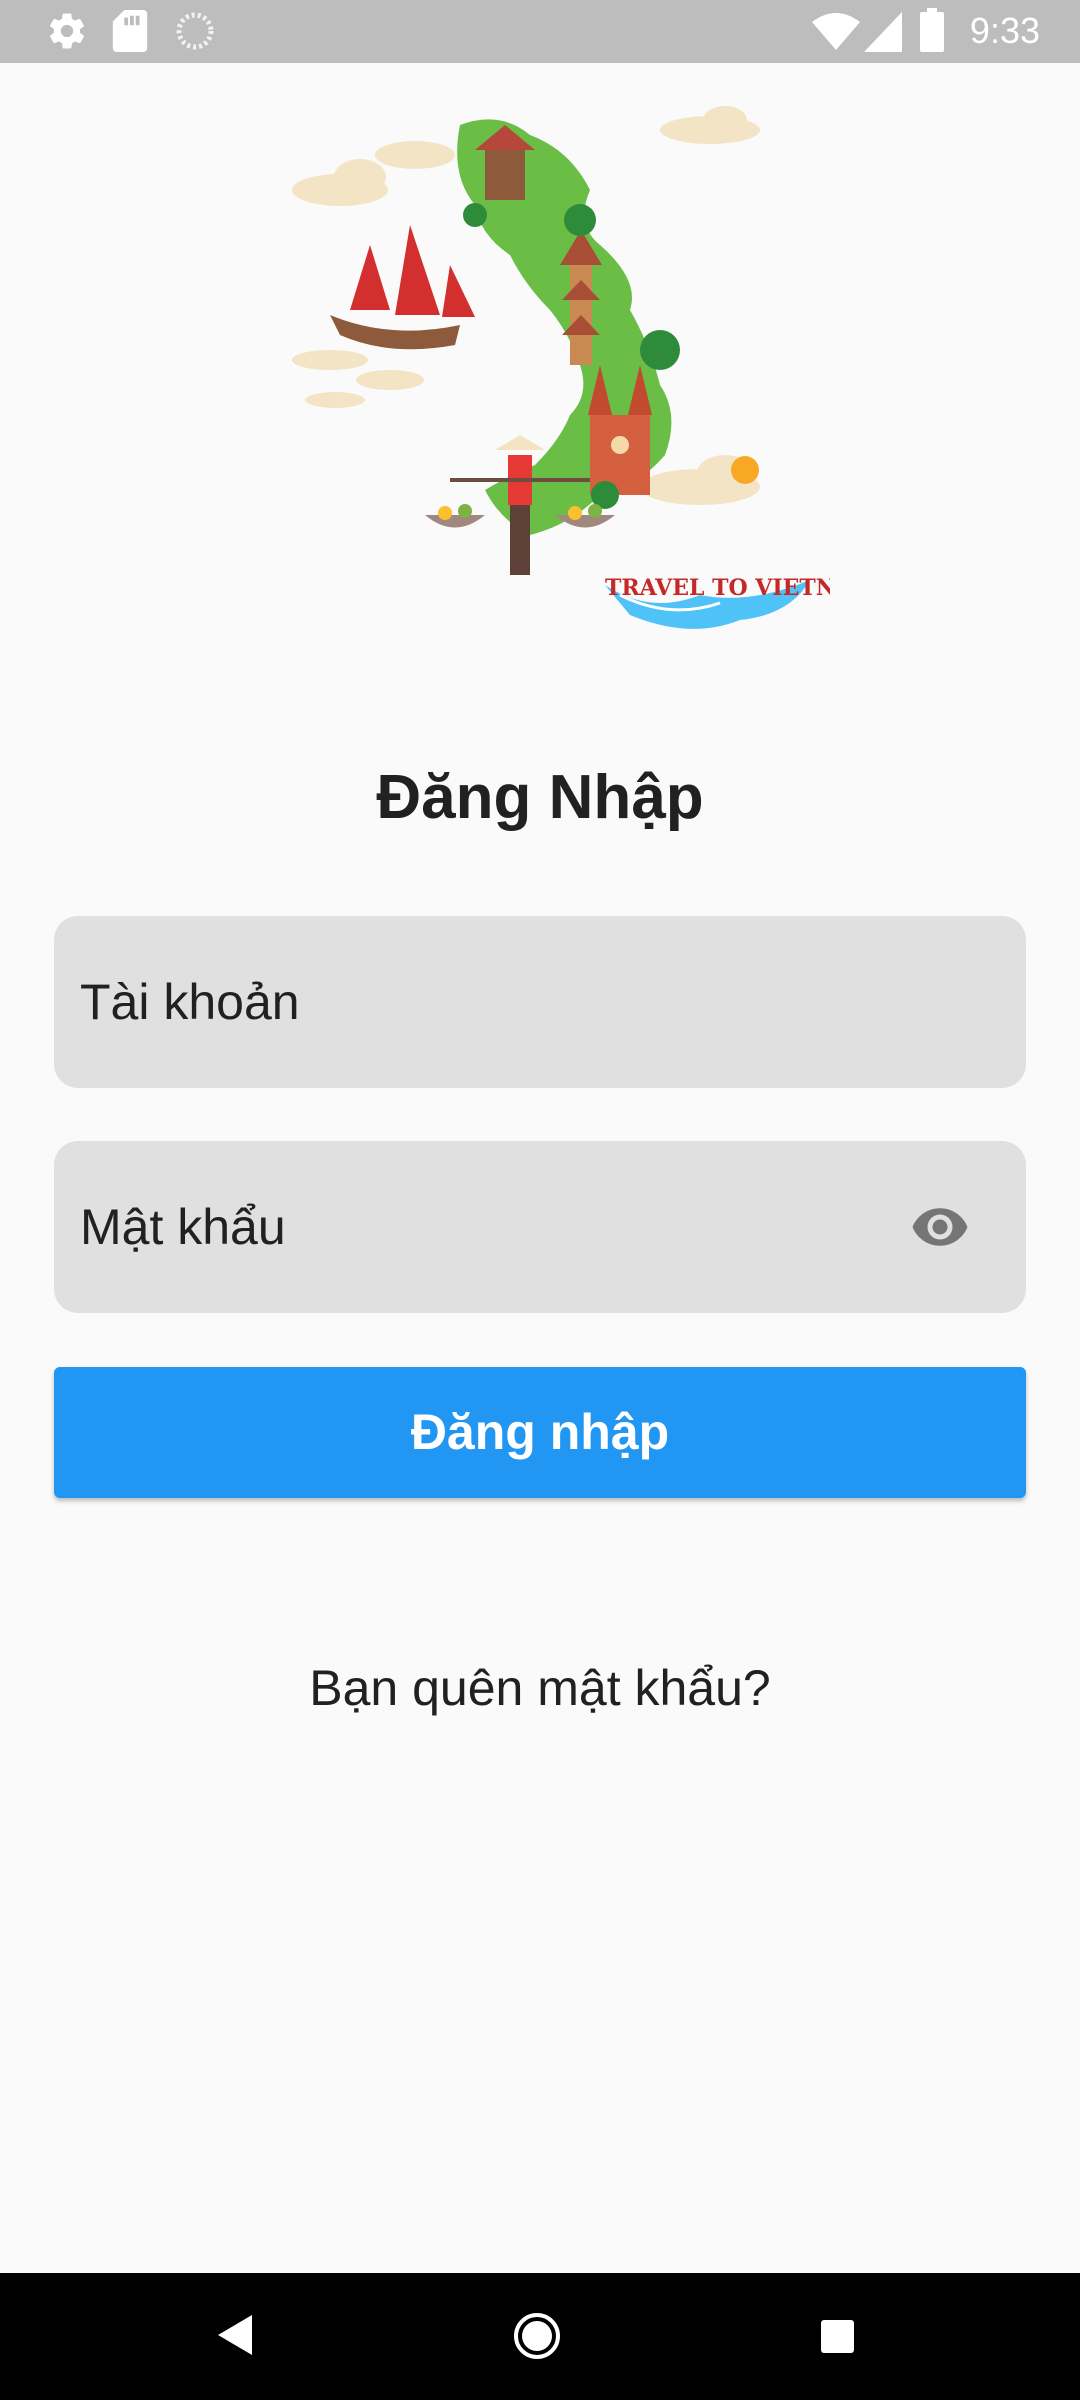 Image resolution: width=1080 pixels, height=2400 pixels. Describe the element at coordinates (717, 588) in the screenshot. I see `travel-caption: TRAVEL TO VIETNAM` at that location.